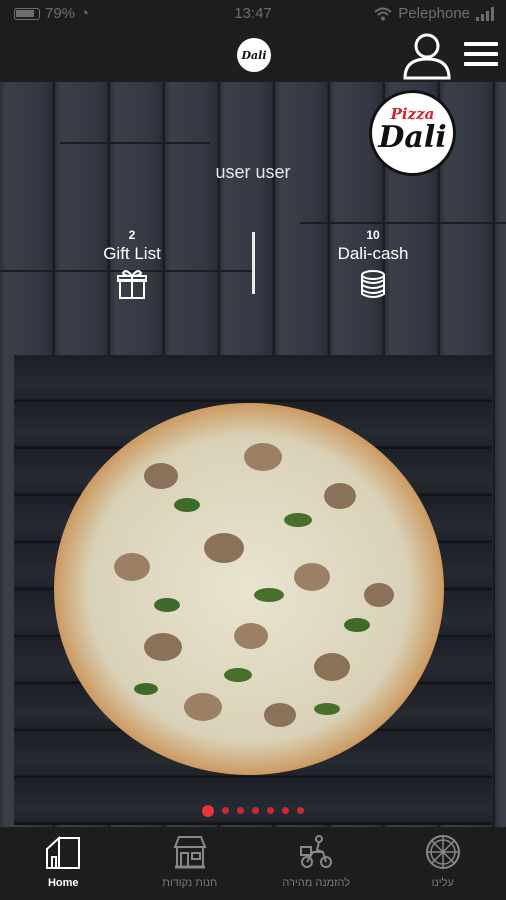  I want to click on tab-quick-order-label: להזמנה מהירה, so click(316, 883).